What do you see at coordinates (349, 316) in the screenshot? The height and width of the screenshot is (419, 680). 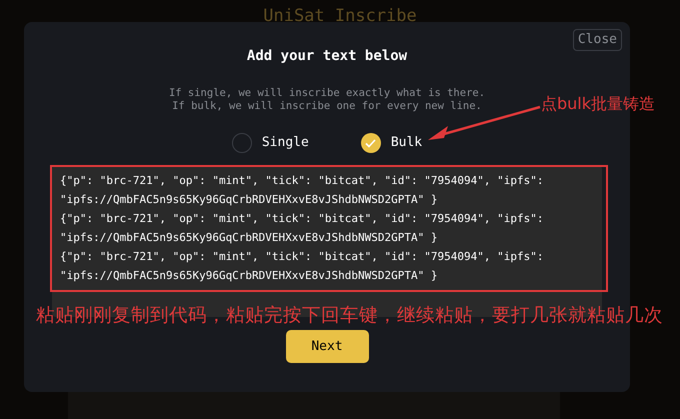 I see `annotation-note: 粘贴刚刚复制到代码，粘贴完按下回车键，继续粘贴，要打几张就粘贴几次` at bounding box center [349, 316].